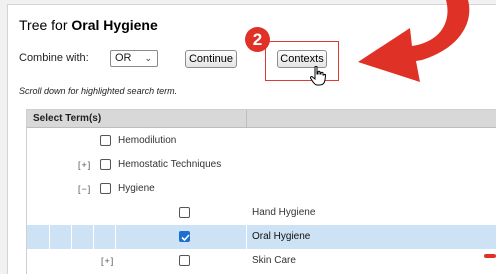 This screenshot has height=274, width=496. What do you see at coordinates (257, 39) in the screenshot?
I see `step-number-badge: 2` at bounding box center [257, 39].